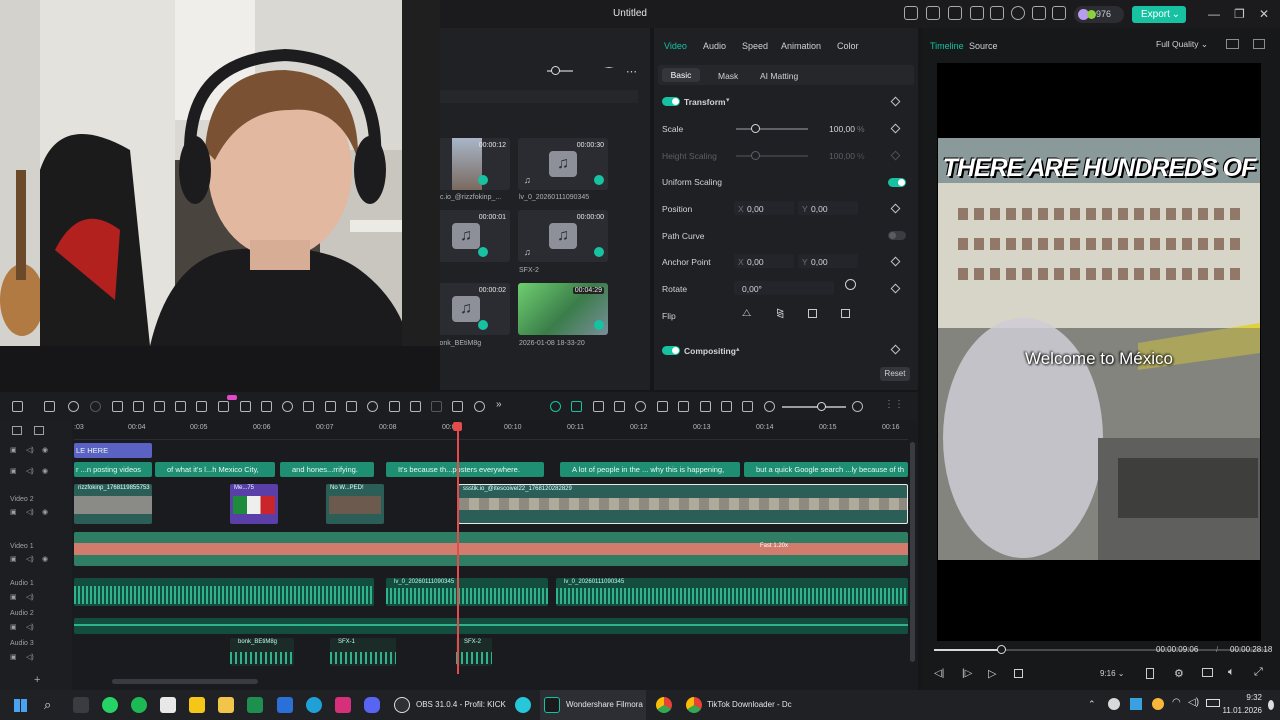 The width and height of the screenshot is (1280, 720). What do you see at coordinates (113, 504) in the screenshot?
I see `video-clip: rizzfokinp_1768119855753` at bounding box center [113, 504].